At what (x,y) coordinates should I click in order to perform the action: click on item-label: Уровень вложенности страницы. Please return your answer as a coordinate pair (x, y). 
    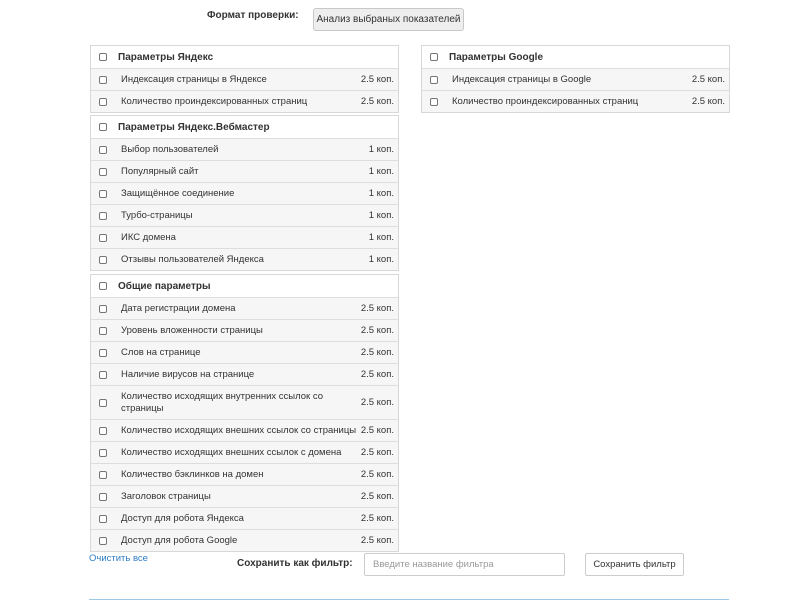
    Looking at the image, I should click on (192, 330).